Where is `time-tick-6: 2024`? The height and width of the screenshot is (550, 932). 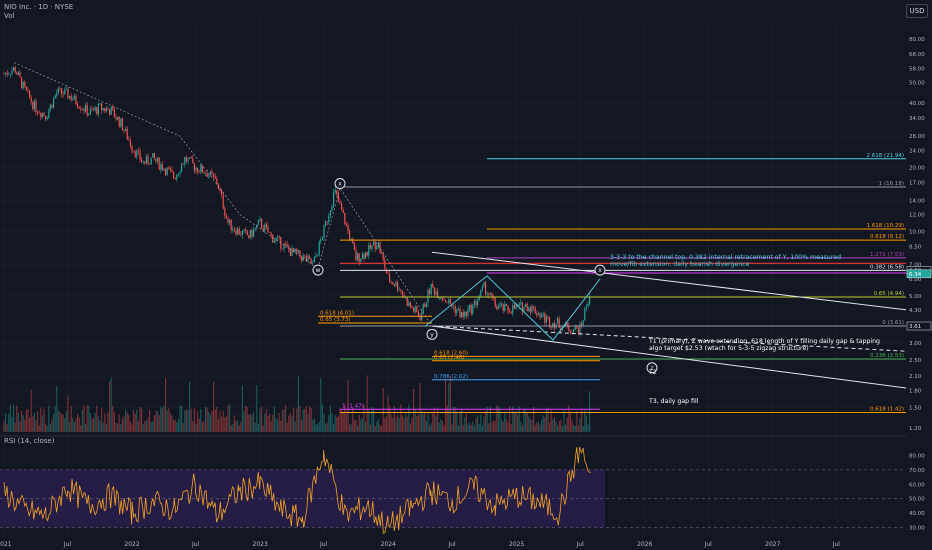 time-tick-6: 2024 is located at coordinates (388, 544).